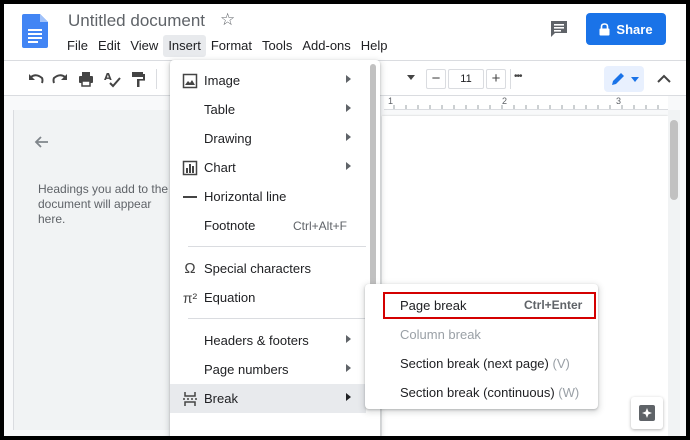  What do you see at coordinates (411, 78) in the screenshot?
I see `dropdown-arrow-icon` at bounding box center [411, 78].